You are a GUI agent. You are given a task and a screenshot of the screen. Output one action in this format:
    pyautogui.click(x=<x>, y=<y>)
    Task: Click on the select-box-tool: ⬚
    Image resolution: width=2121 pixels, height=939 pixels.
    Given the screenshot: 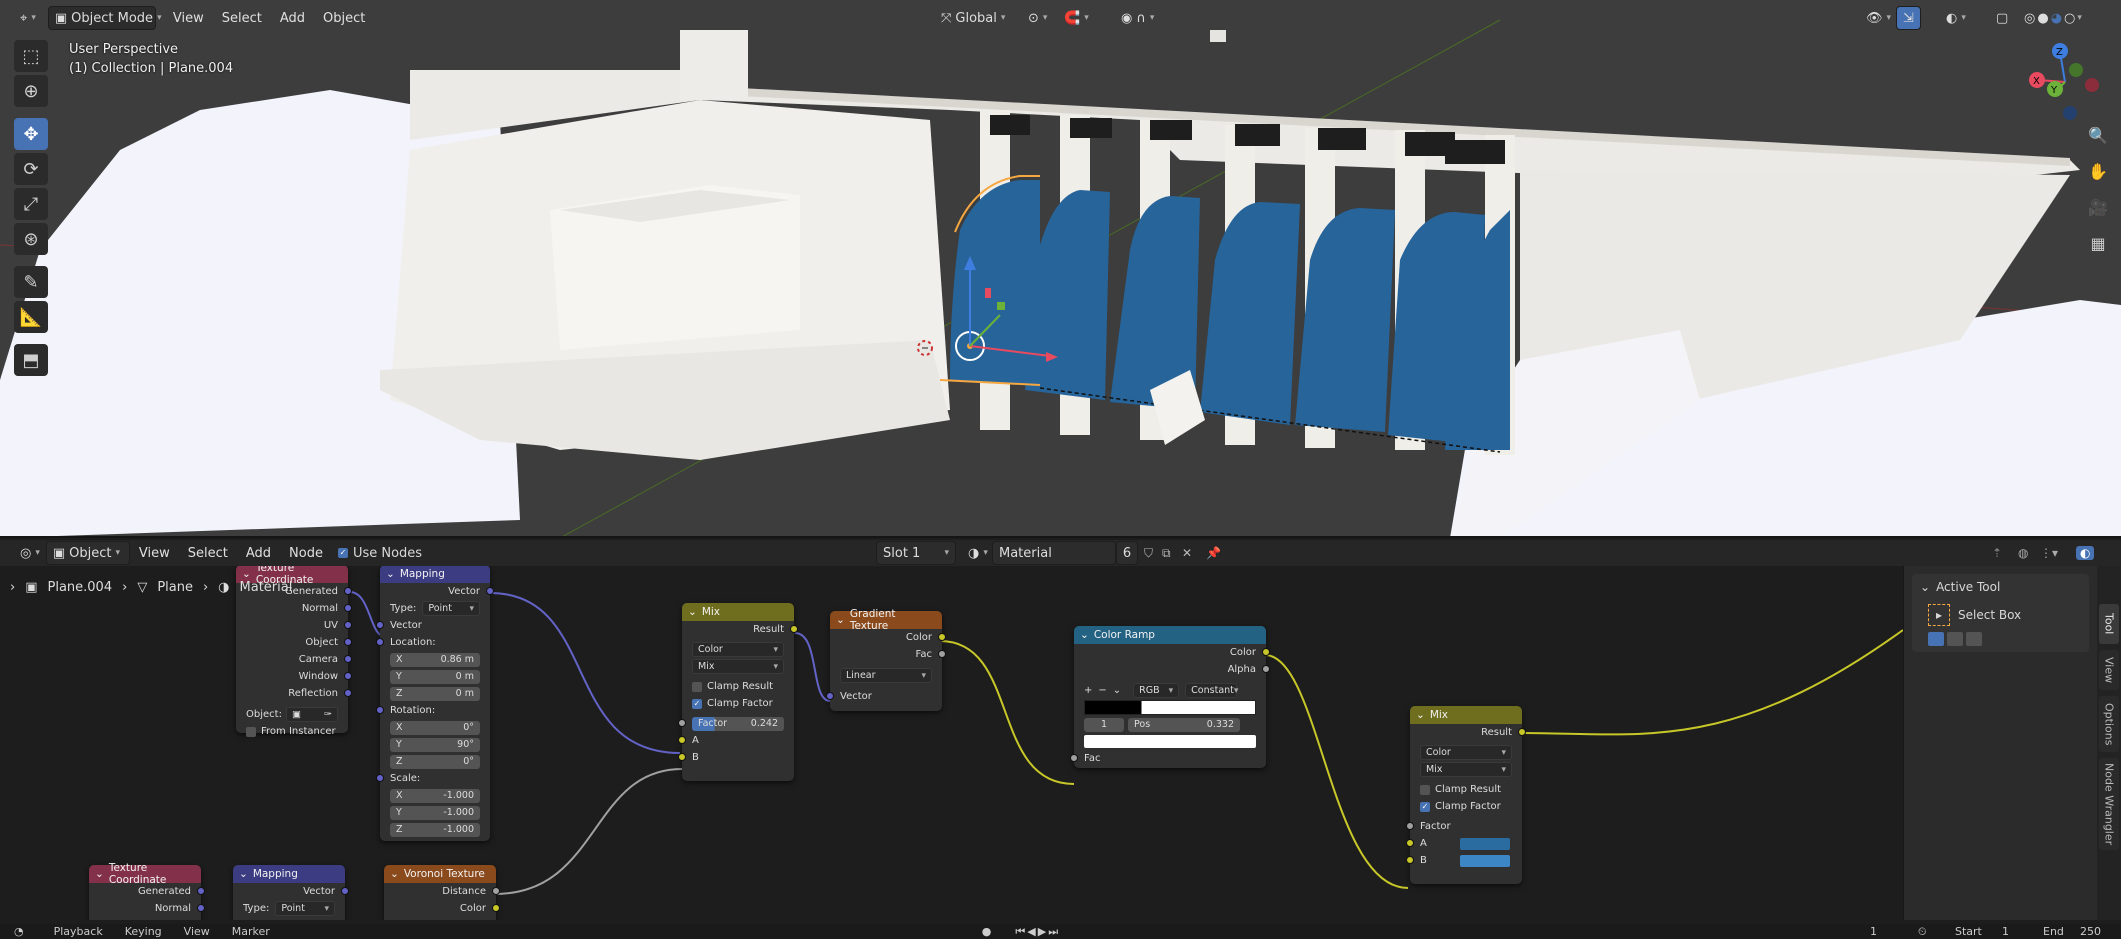 What is the action you would take?
    pyautogui.click(x=31, y=56)
    